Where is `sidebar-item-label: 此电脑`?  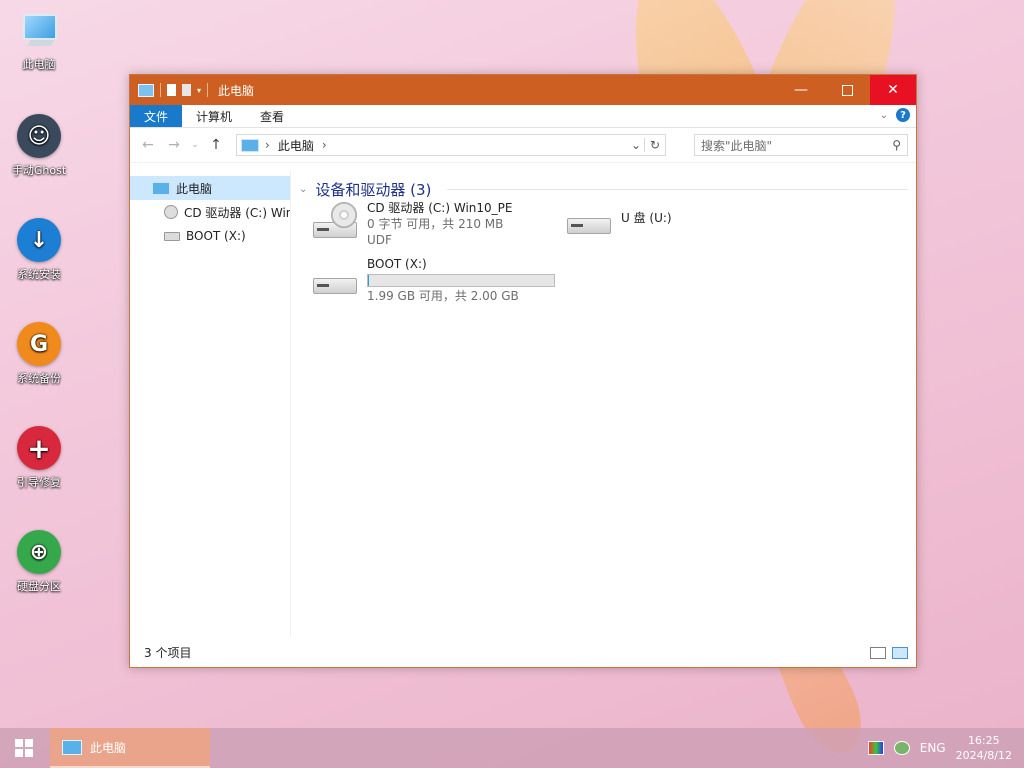
sidebar-item-label: 此电脑 is located at coordinates (194, 188).